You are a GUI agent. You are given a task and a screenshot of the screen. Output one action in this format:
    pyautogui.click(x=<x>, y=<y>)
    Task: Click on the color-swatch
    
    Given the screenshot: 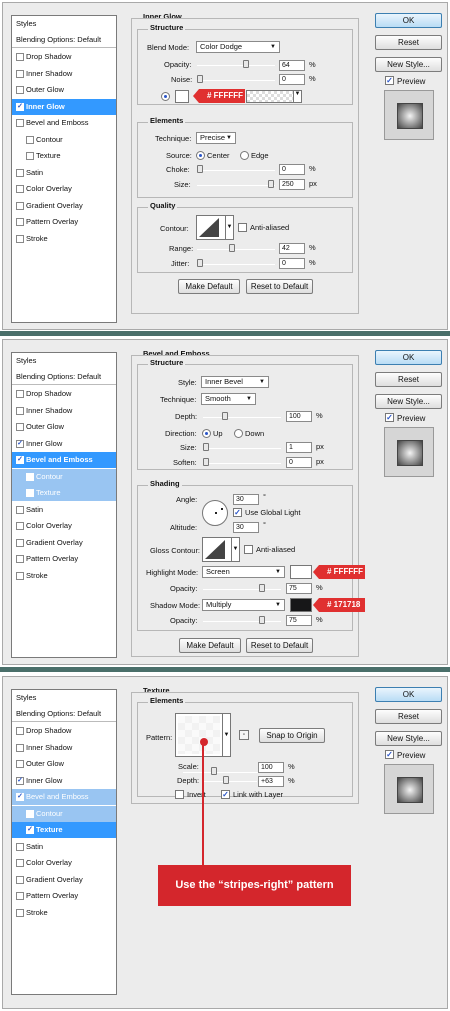 What is the action you would take?
    pyautogui.click(x=182, y=96)
    